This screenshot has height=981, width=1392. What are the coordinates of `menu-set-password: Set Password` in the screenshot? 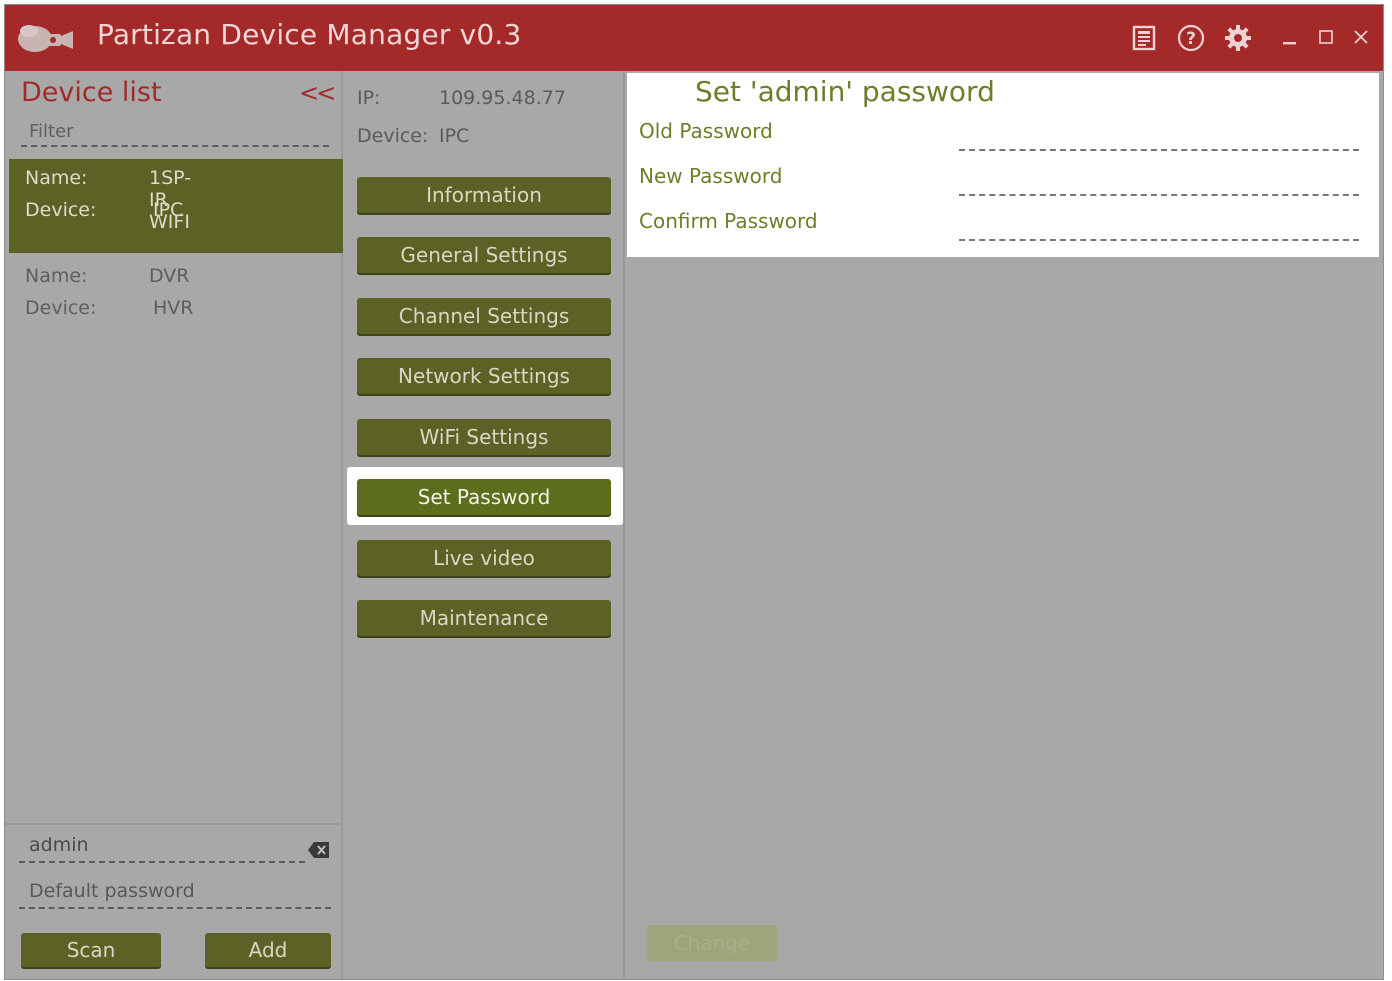 It's located at (484, 497).